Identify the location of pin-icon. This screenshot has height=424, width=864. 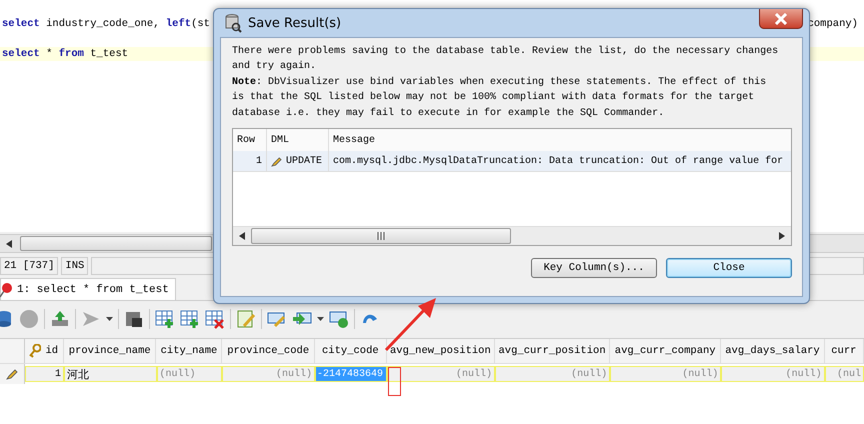
(6, 290).